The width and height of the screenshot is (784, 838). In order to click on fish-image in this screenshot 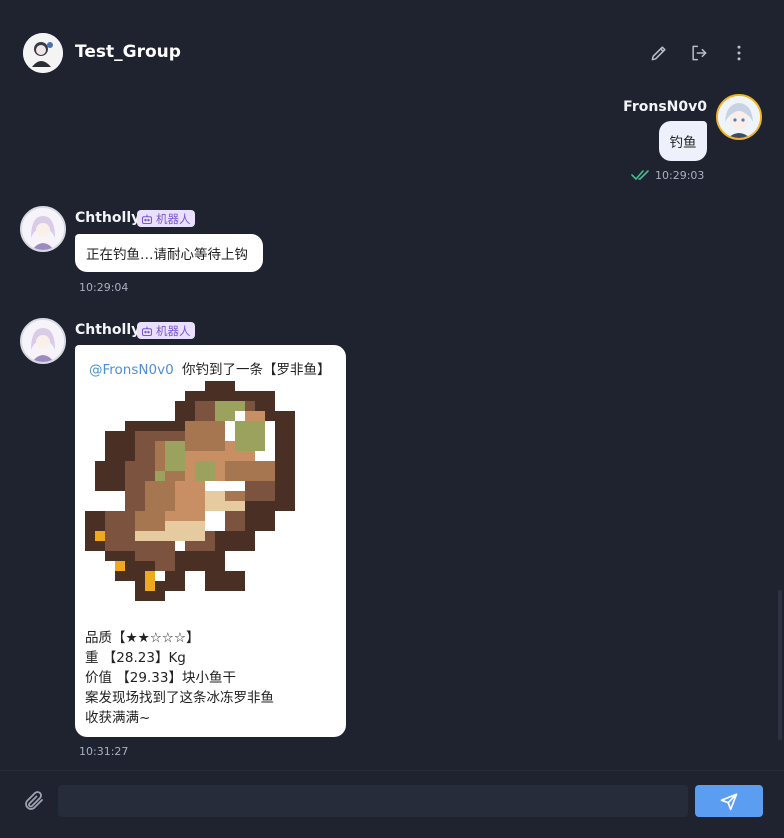, I will do `click(200, 496)`.